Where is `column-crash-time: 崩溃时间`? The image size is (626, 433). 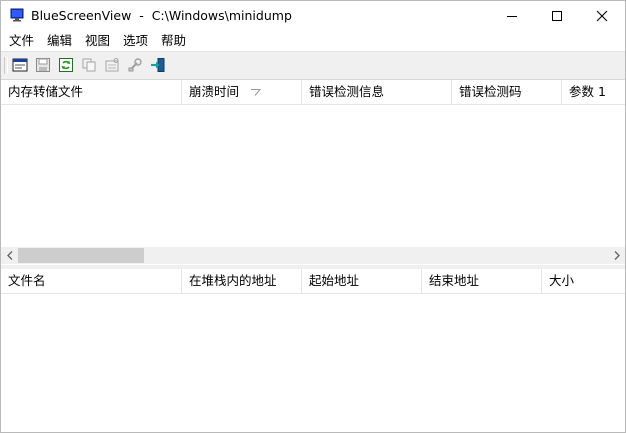
column-crash-time: 崩溃时间 is located at coordinates (242, 92).